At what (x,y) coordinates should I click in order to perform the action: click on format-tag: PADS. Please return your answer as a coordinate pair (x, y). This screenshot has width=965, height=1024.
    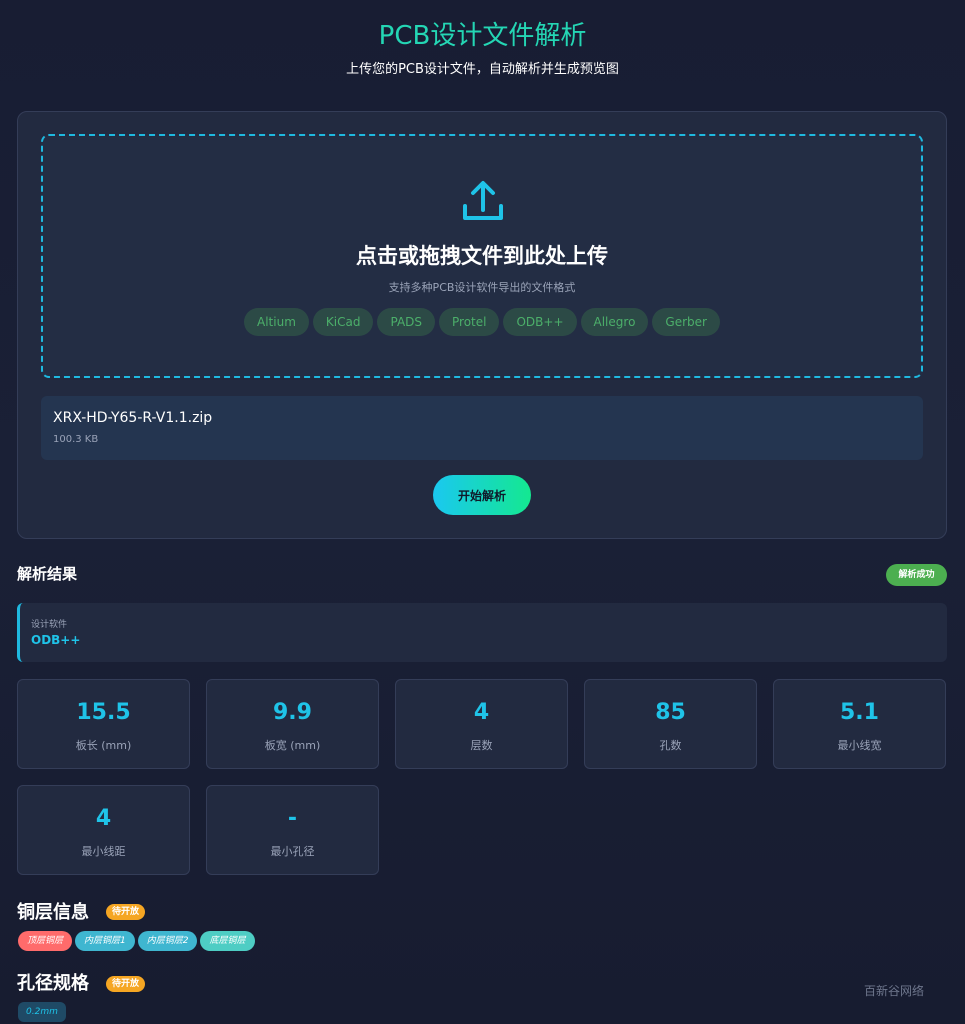
    Looking at the image, I should click on (406, 322).